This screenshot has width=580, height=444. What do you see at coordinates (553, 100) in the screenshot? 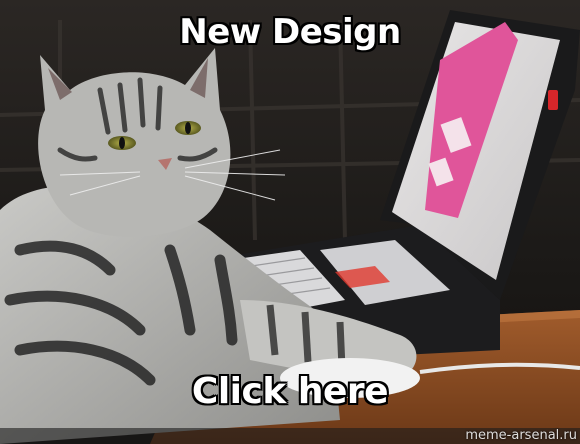
I see `screen-clip` at bounding box center [553, 100].